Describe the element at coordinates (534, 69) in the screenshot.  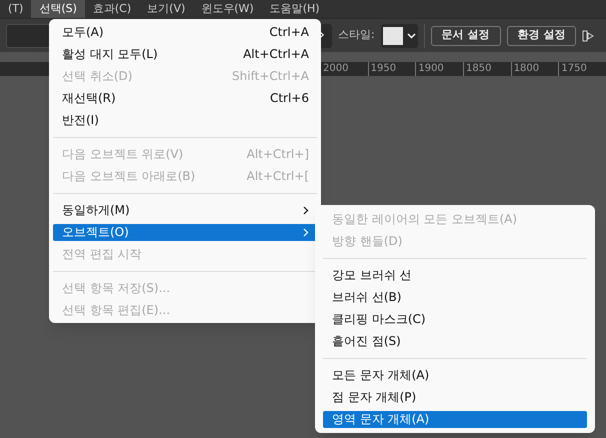
I see `ruler-label: 1800` at that location.